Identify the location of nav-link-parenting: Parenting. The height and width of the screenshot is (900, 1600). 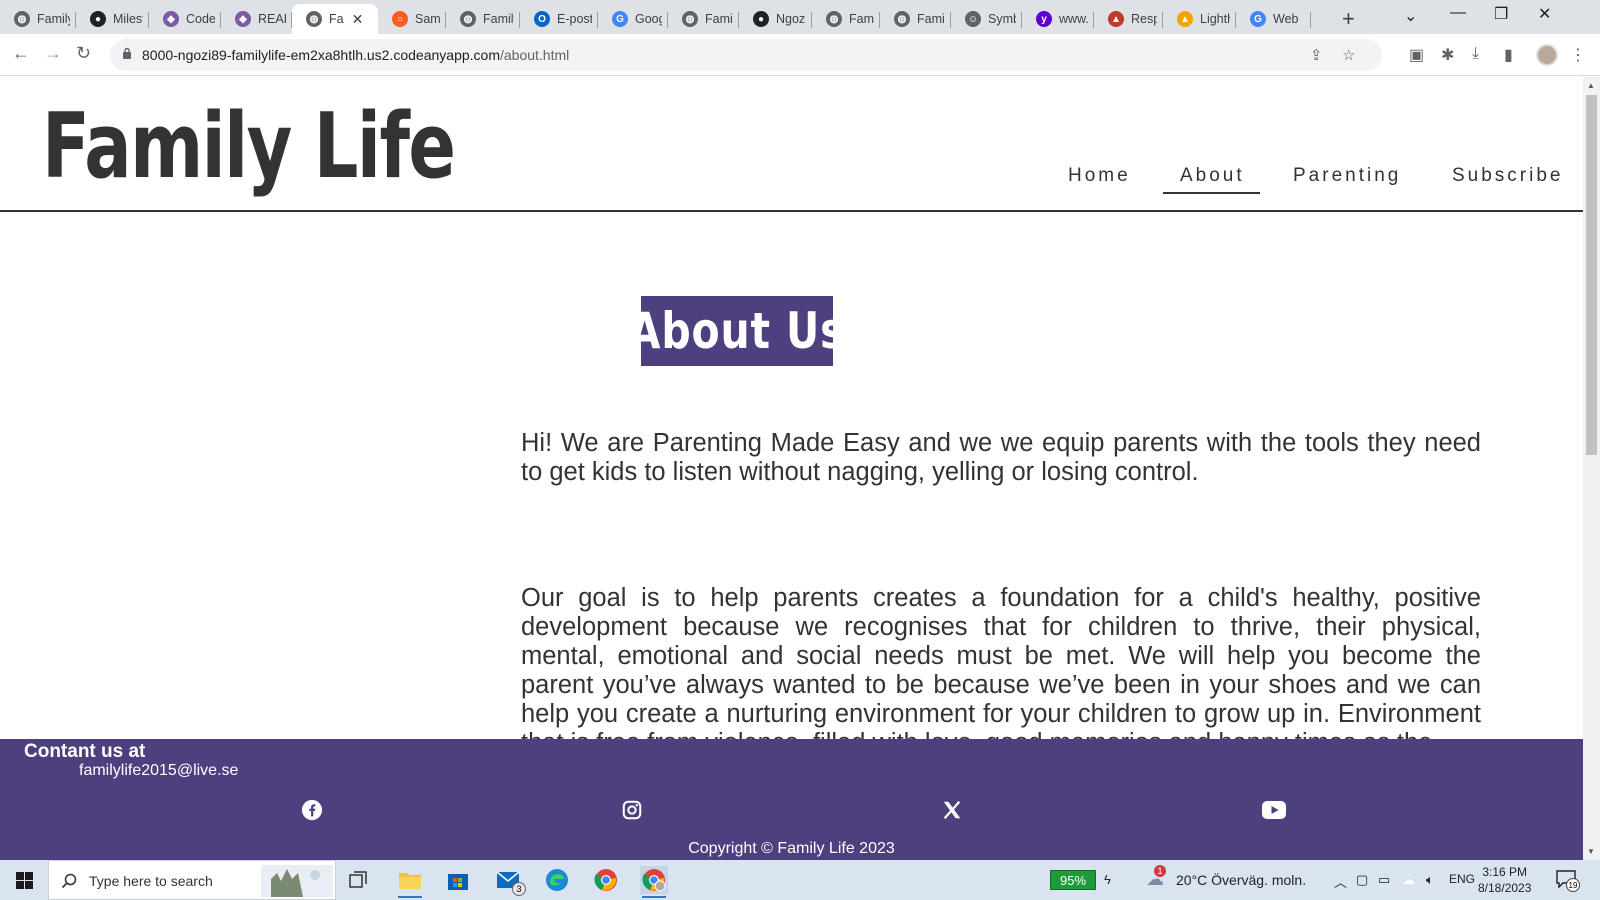
(1347, 176).